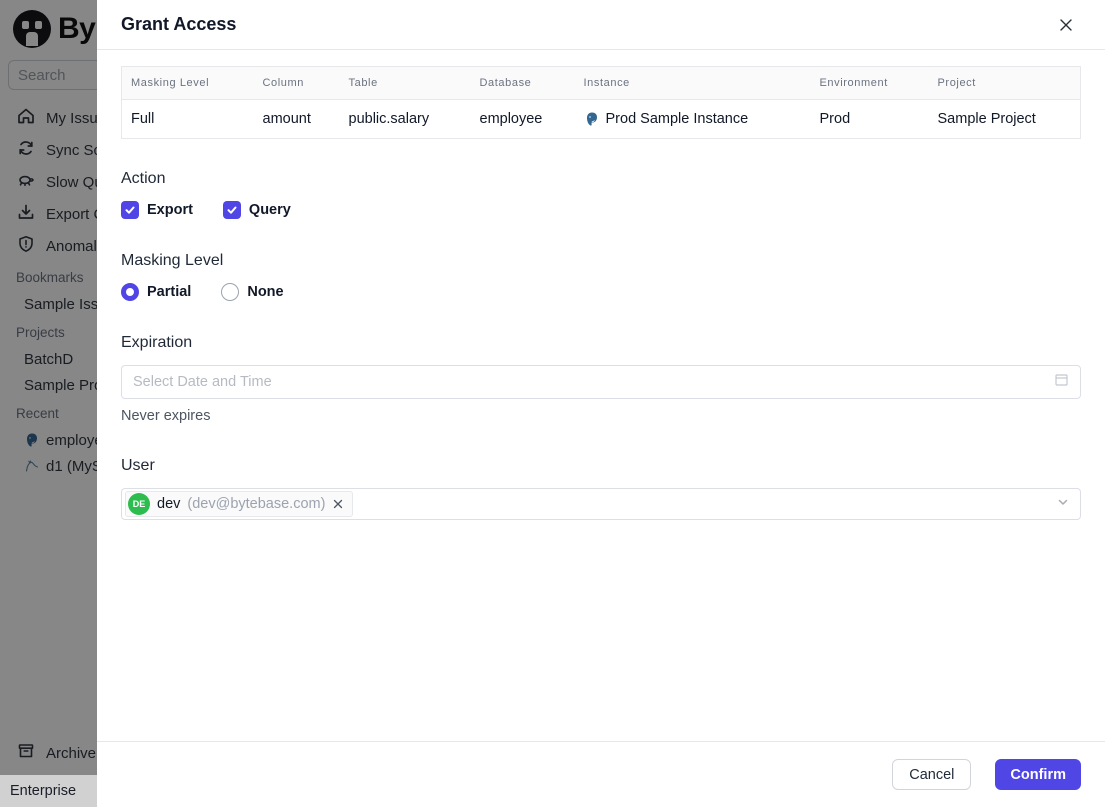  What do you see at coordinates (138, 465) in the screenshot?
I see `user-heading: User` at bounding box center [138, 465].